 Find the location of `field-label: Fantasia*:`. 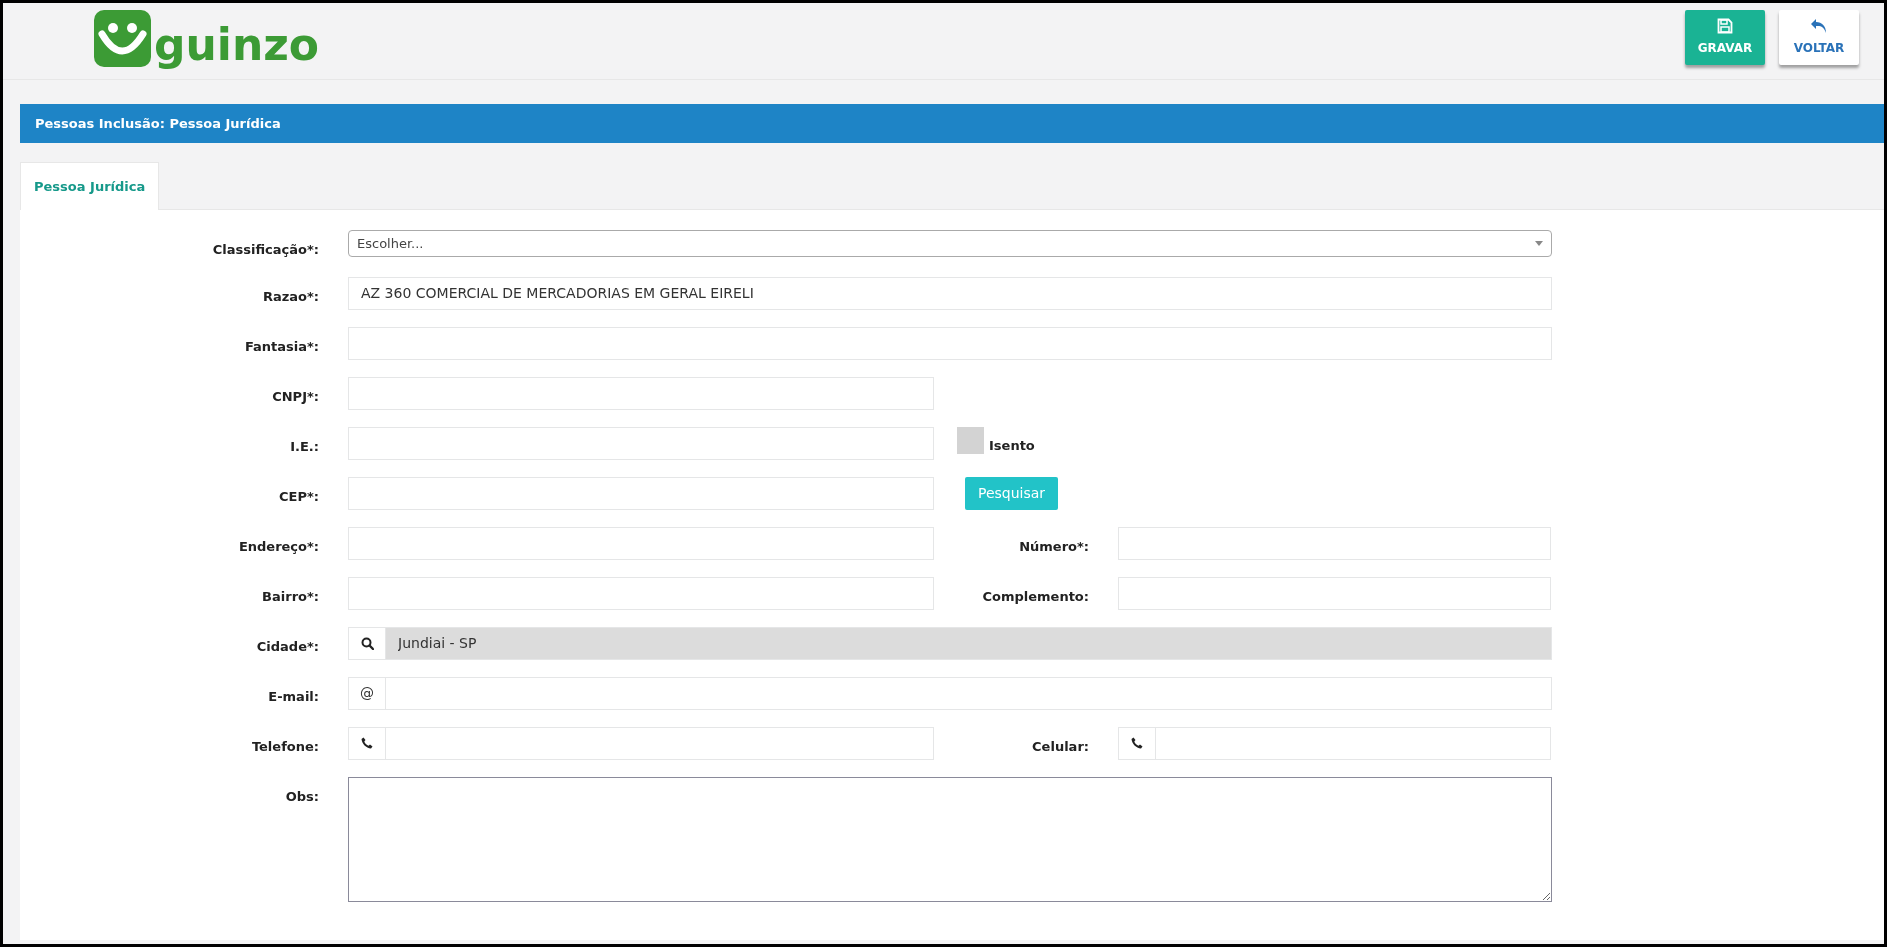

field-label: Fantasia*: is located at coordinates (281, 346).